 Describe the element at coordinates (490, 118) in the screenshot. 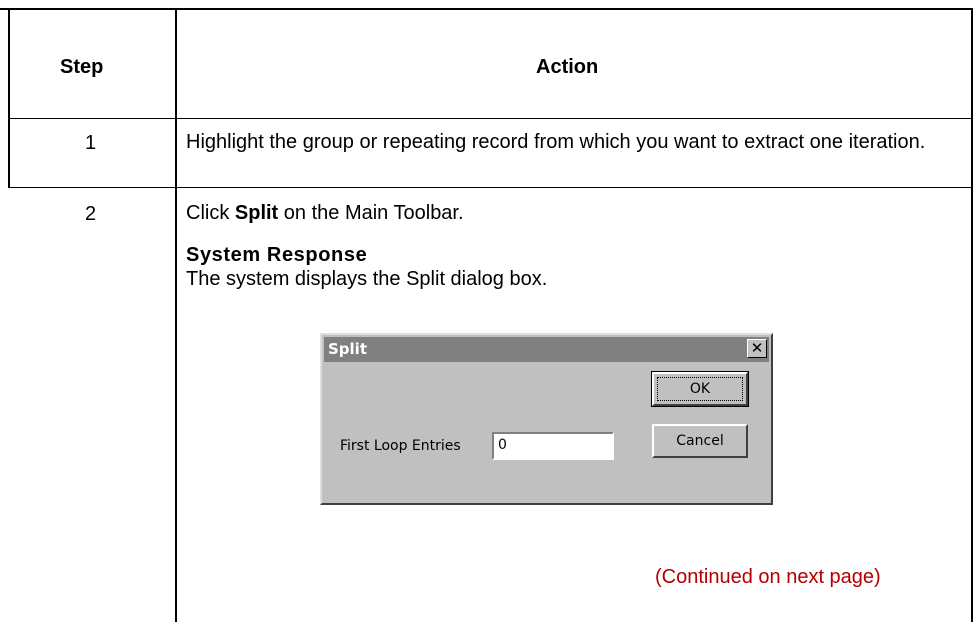

I see `header-divider` at that location.